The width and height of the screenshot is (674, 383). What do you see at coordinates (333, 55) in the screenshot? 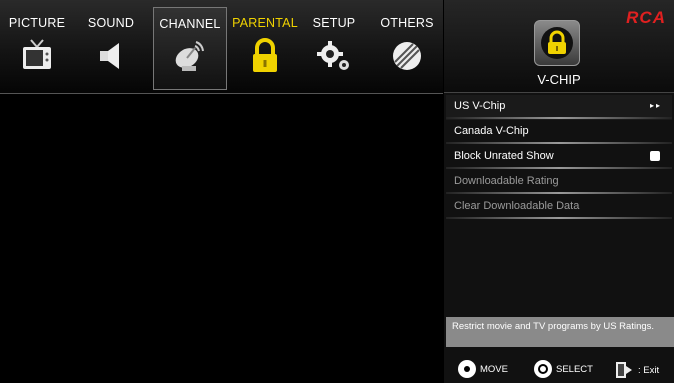
I see `gears-icon` at bounding box center [333, 55].